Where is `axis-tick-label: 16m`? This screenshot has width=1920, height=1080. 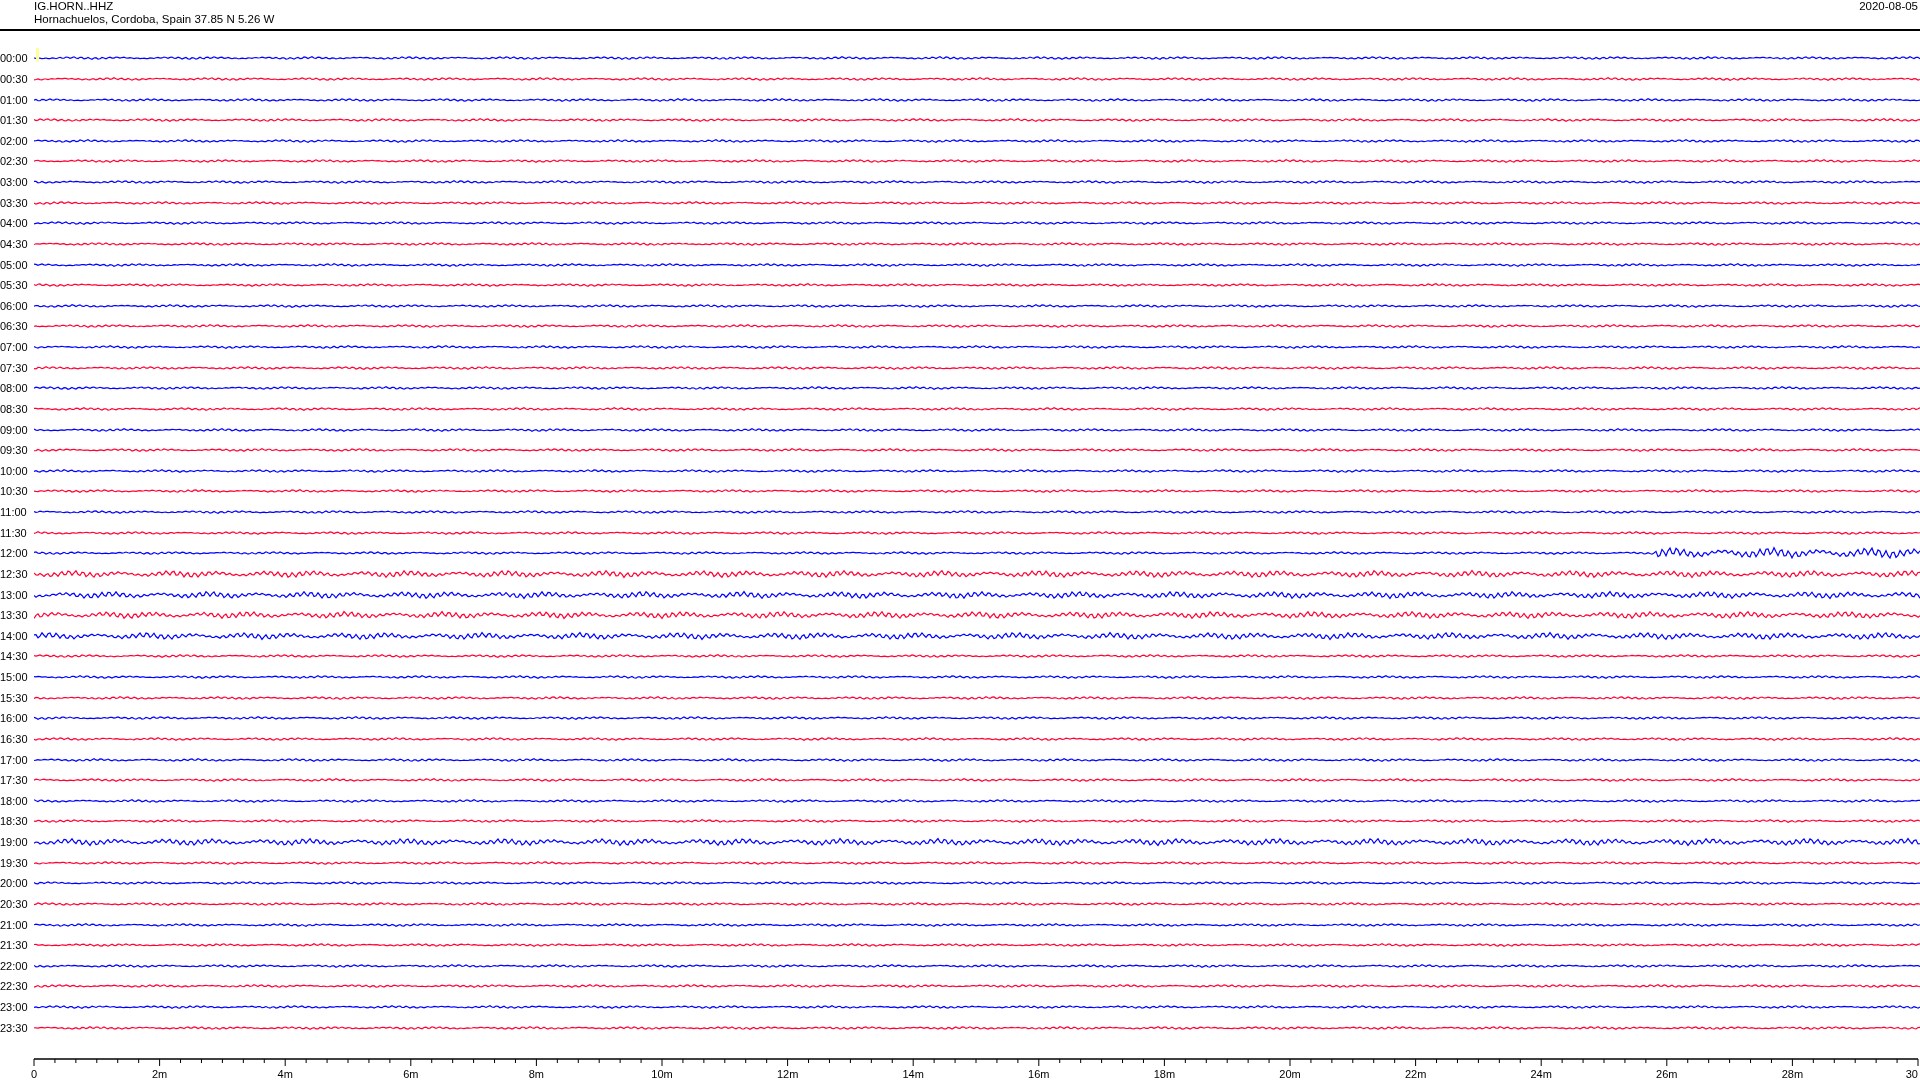
axis-tick-label: 16m is located at coordinates (1039, 1074).